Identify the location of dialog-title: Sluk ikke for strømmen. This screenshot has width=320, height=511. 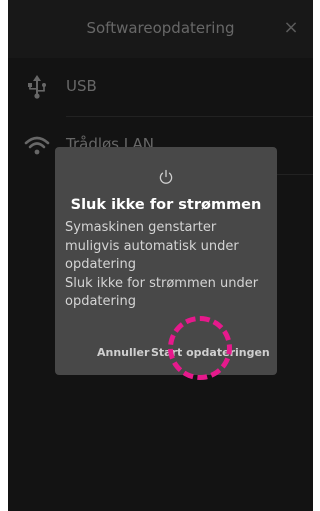
(166, 205).